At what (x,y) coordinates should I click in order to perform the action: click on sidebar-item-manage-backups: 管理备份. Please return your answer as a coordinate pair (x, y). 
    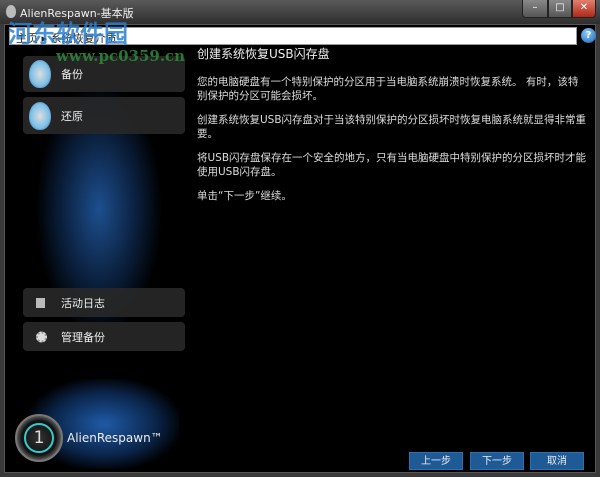
    Looking at the image, I should click on (104, 336).